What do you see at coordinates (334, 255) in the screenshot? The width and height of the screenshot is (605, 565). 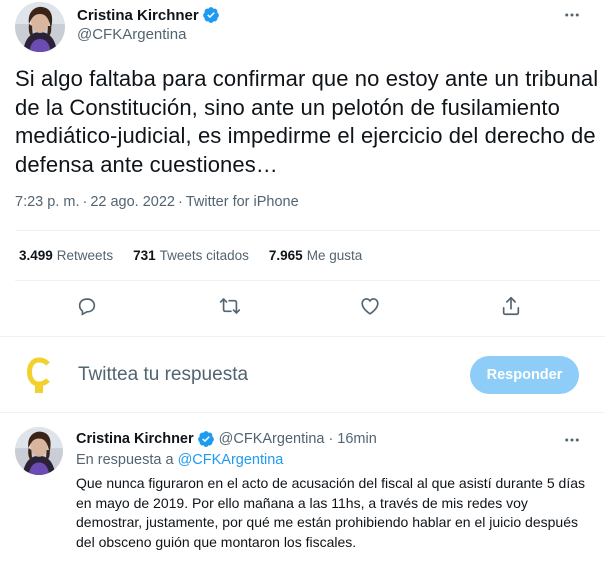 I see `stat-label: Me gusta` at bounding box center [334, 255].